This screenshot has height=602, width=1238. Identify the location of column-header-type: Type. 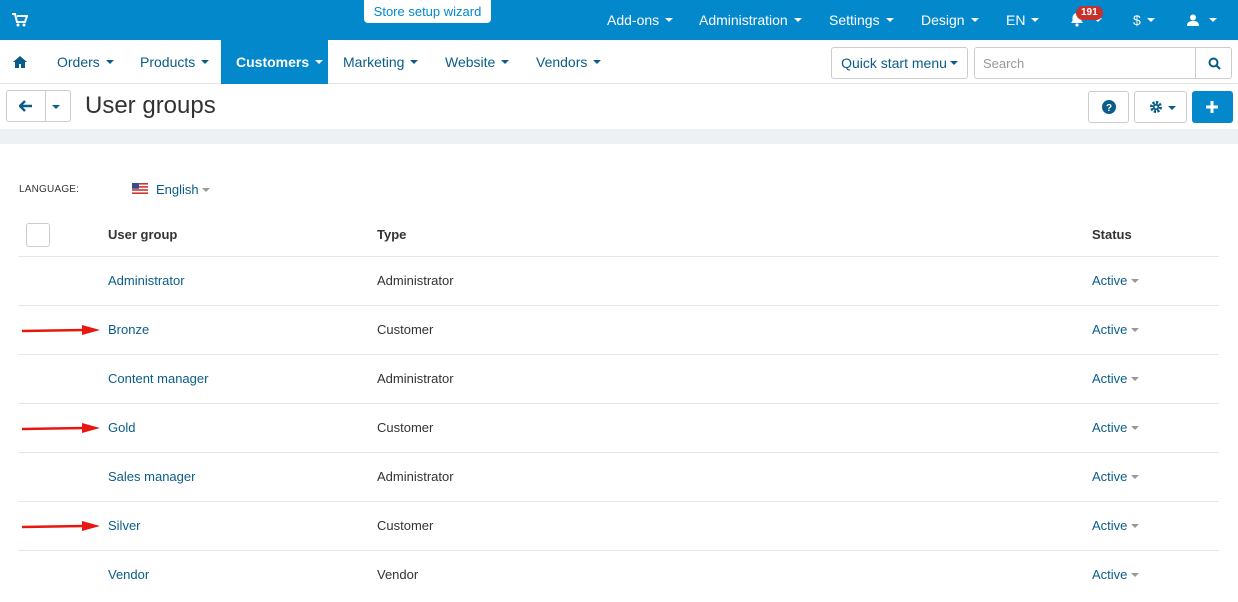
(391, 234).